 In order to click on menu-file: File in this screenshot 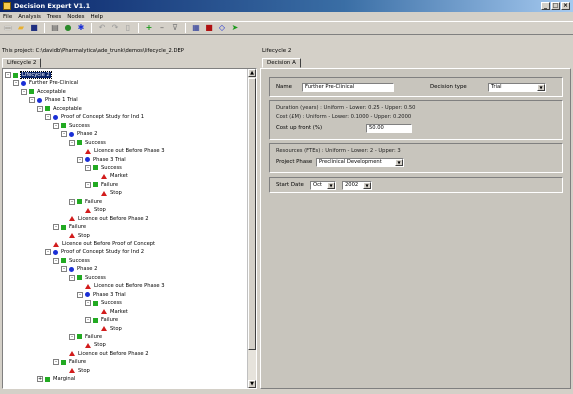, I will do `click(7, 17)`.